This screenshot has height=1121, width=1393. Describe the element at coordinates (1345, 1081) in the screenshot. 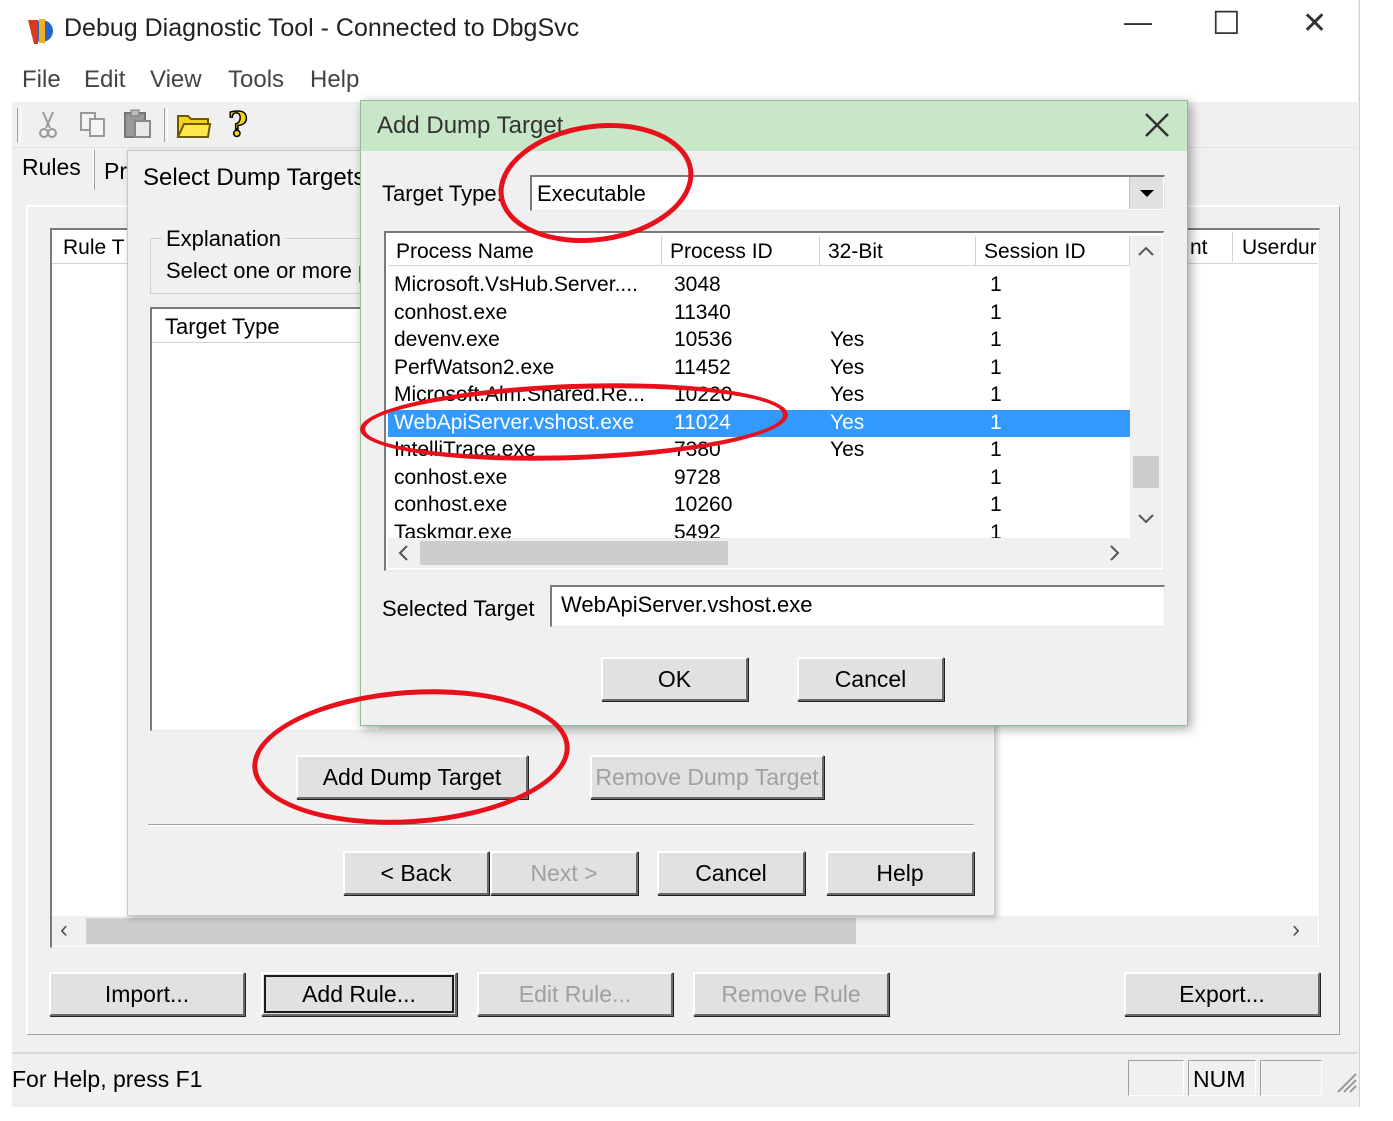

I see `resize-grip-icon` at that location.